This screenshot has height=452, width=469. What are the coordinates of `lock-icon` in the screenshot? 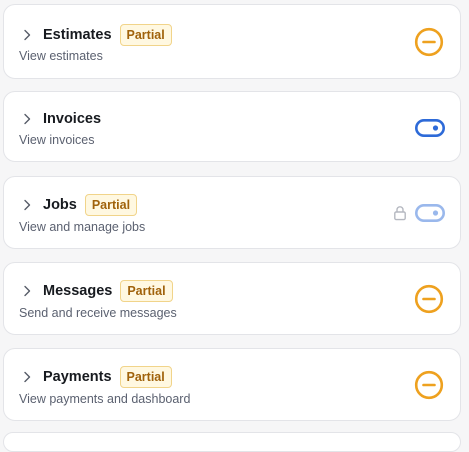 It's located at (400, 213).